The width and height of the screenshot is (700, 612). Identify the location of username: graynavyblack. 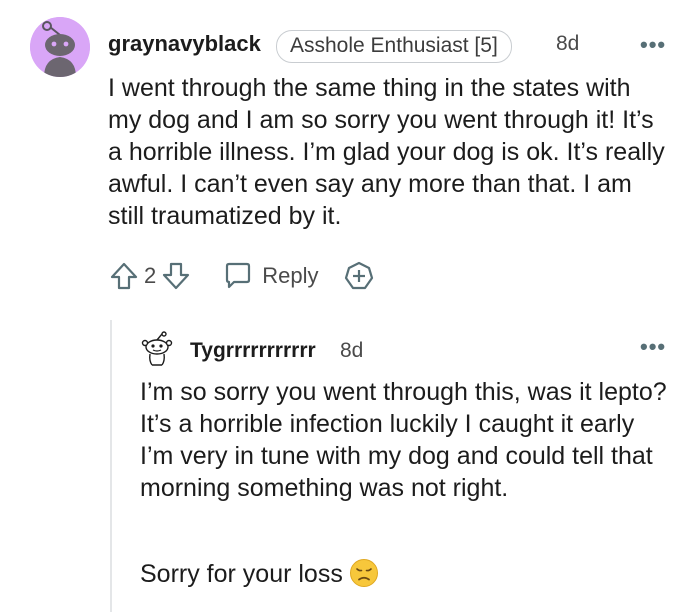
(184, 44).